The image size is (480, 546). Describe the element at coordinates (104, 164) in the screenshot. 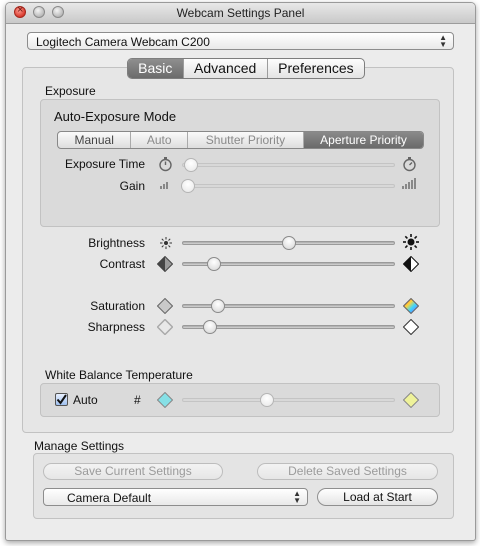

I see `exposure-time-label: Exposure Time` at that location.